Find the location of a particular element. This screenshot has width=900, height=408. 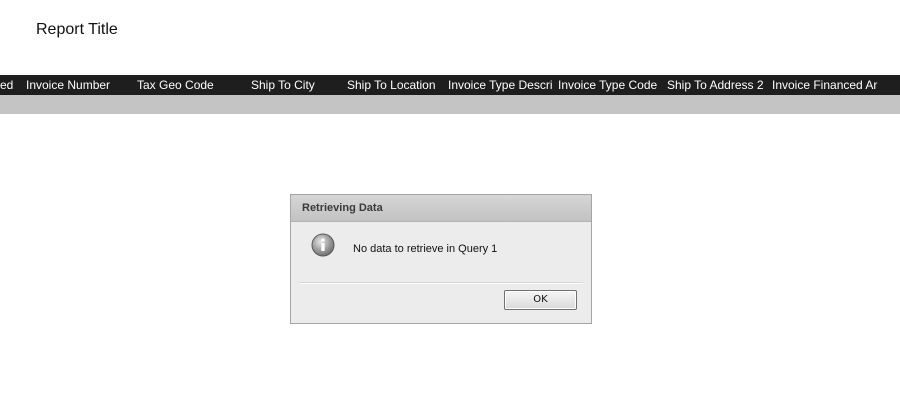

column-header-ship-to-location: Ship To Location is located at coordinates (395, 85).